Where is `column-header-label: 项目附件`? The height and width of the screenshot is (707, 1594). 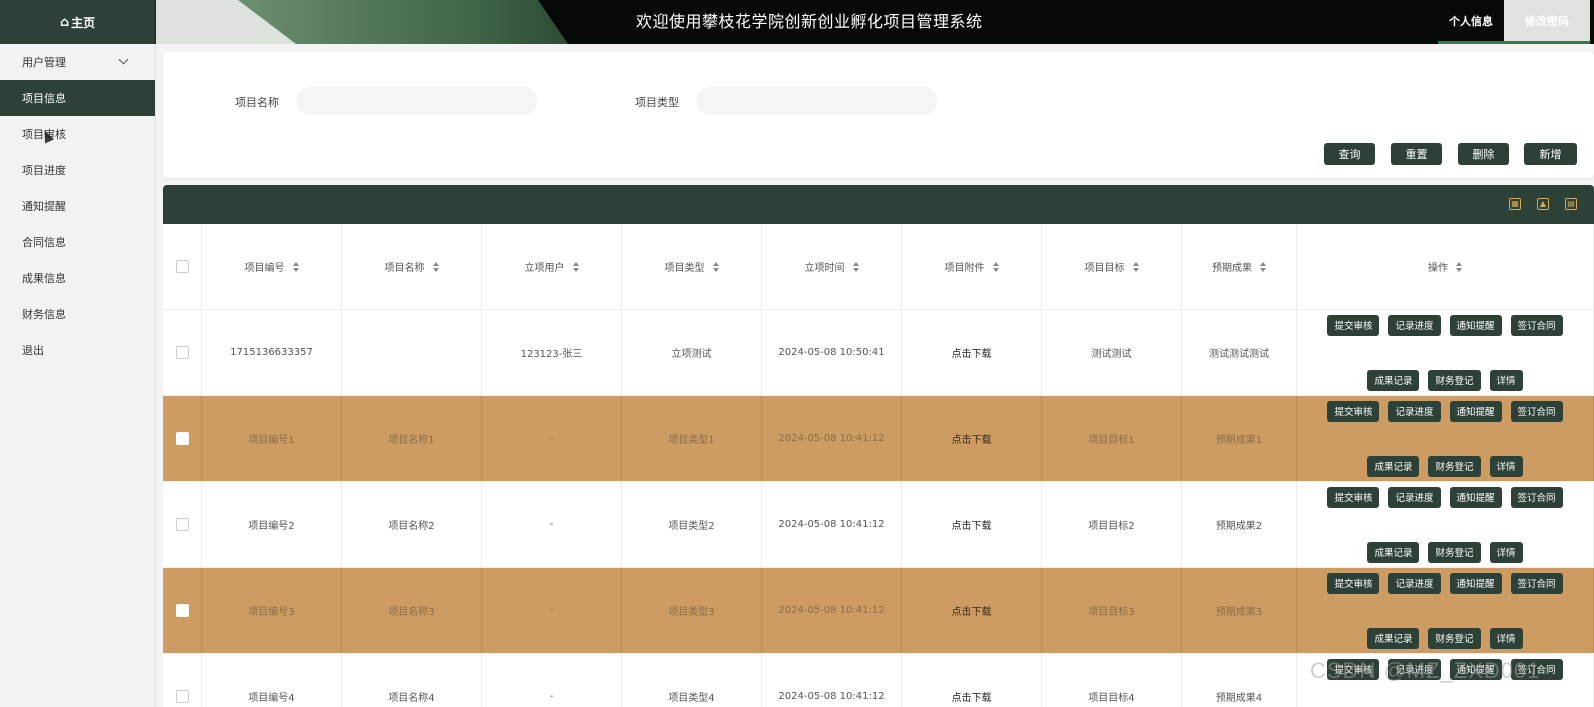 column-header-label: 项目附件 is located at coordinates (964, 268).